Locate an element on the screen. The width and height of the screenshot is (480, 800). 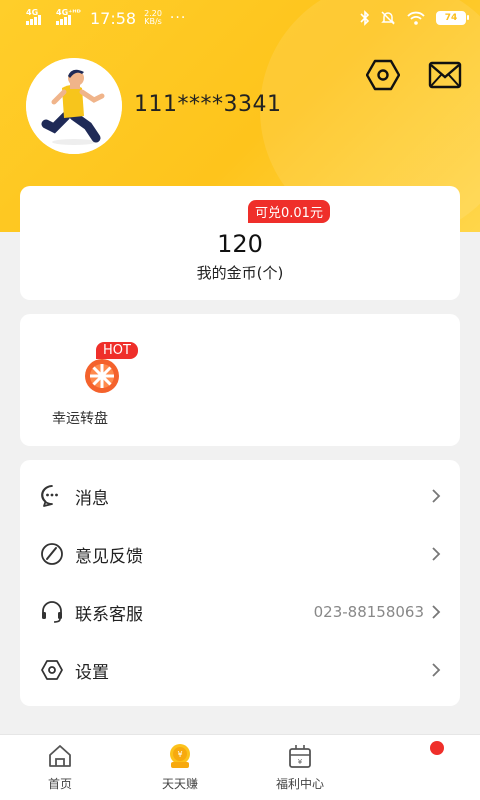
feature-lucky-wheel: HOT 幸运转盘 is located at coordinates (98, 385).